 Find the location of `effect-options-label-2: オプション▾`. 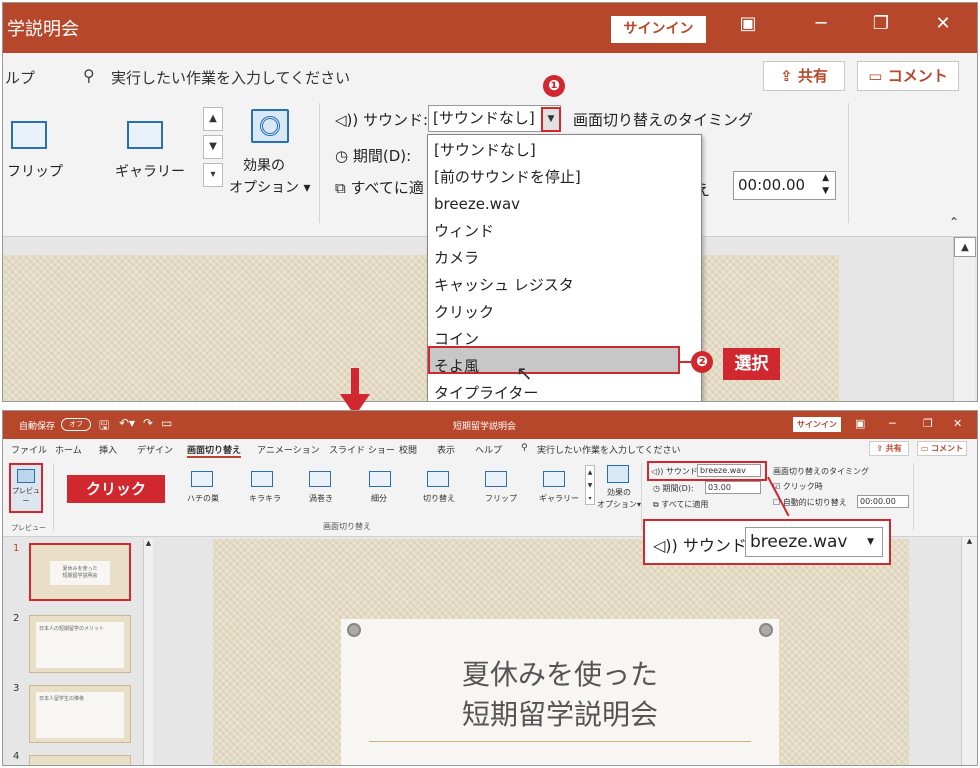

effect-options-label-2: オプション▾ is located at coordinates (619, 504).